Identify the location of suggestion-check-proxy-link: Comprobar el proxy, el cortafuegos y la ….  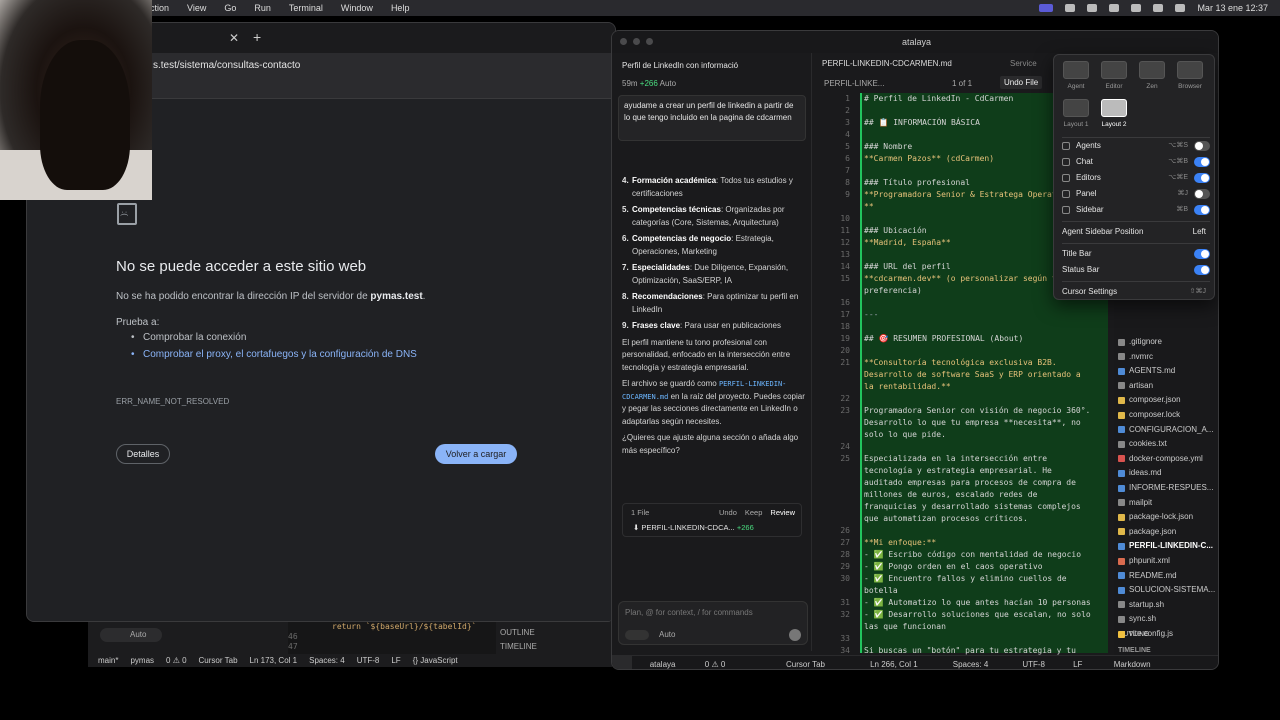
(274, 354).